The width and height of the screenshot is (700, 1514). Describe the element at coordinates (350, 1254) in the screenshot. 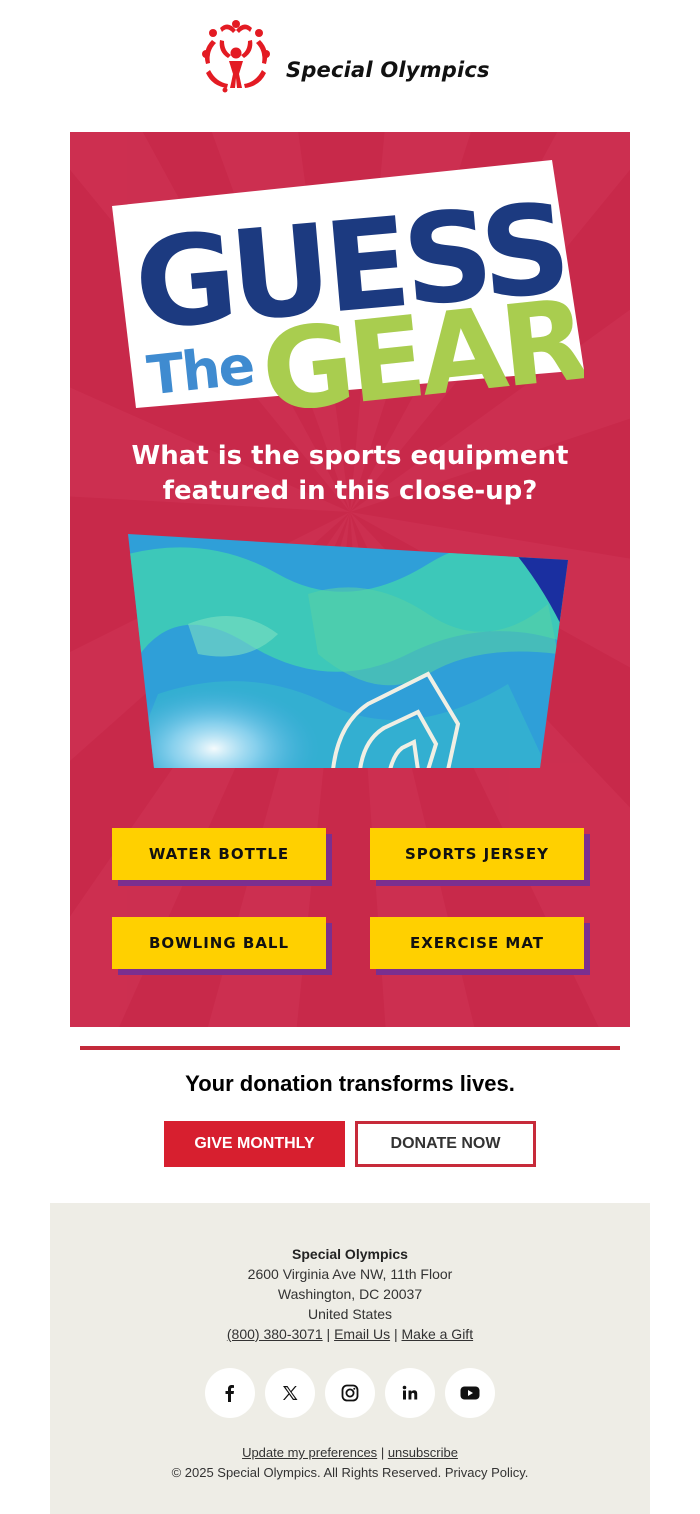

I see `footer-org-name: Special Olympics` at that location.